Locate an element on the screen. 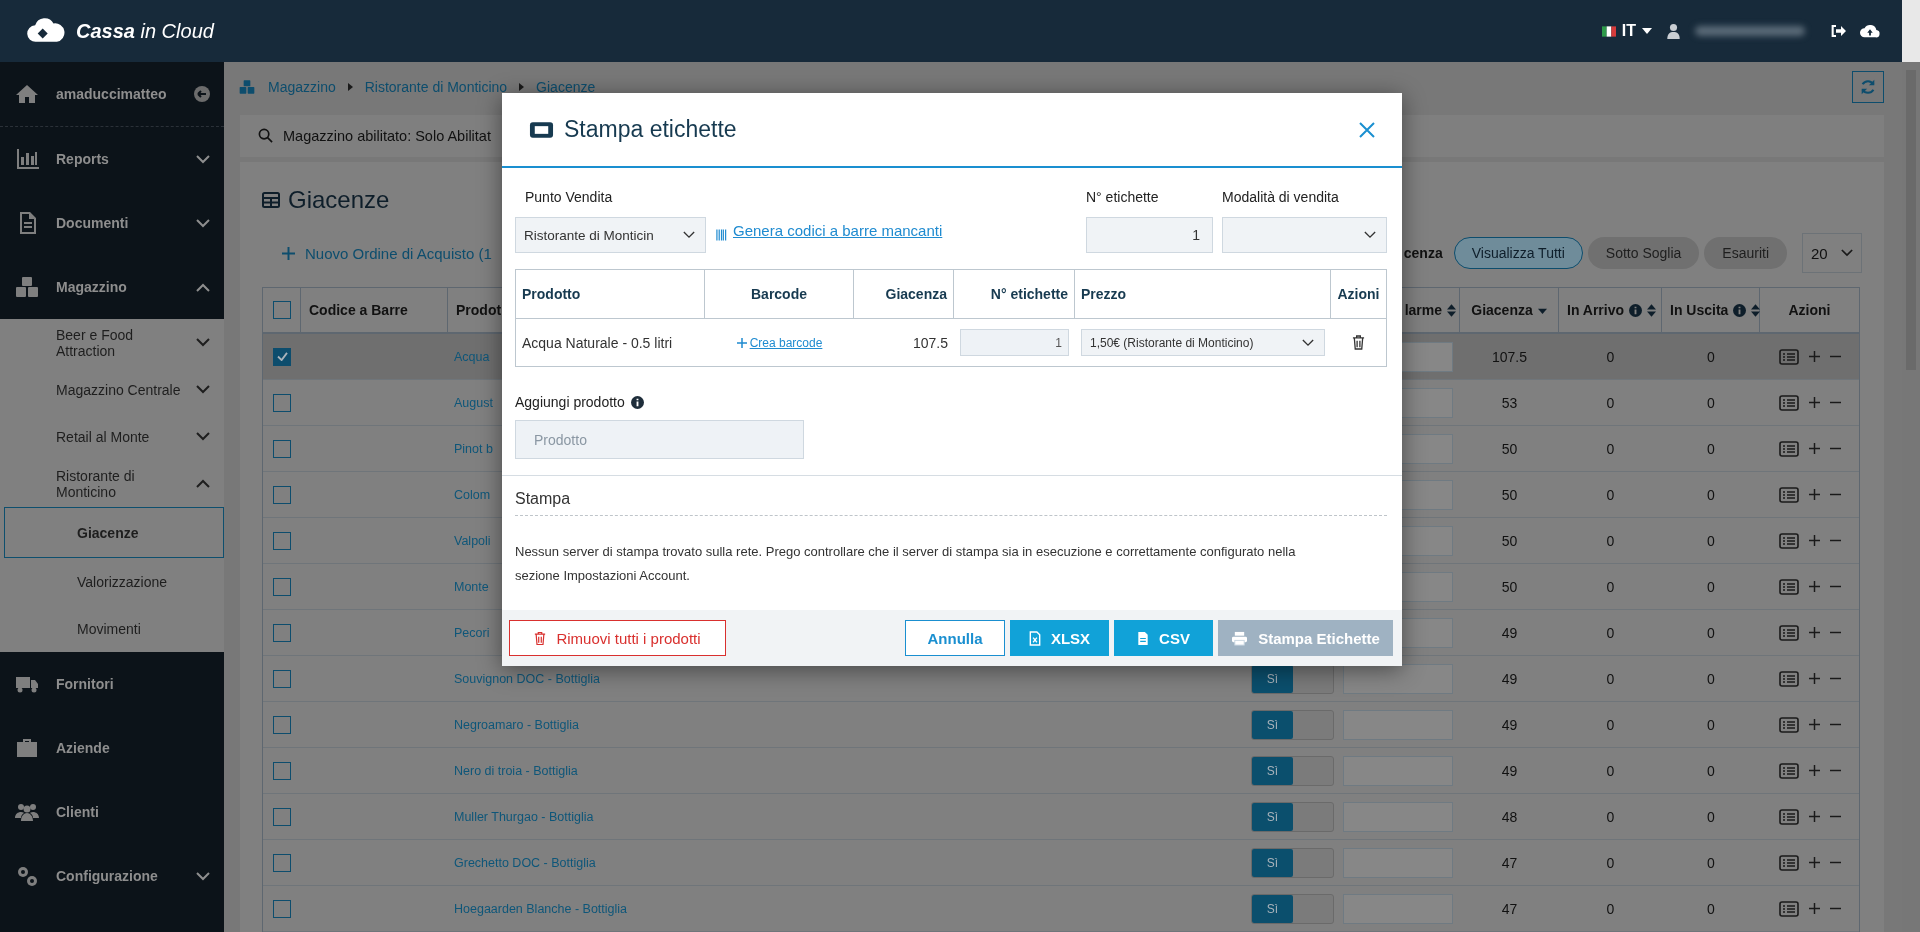  column-header: In Arrivo is located at coordinates (1596, 310).